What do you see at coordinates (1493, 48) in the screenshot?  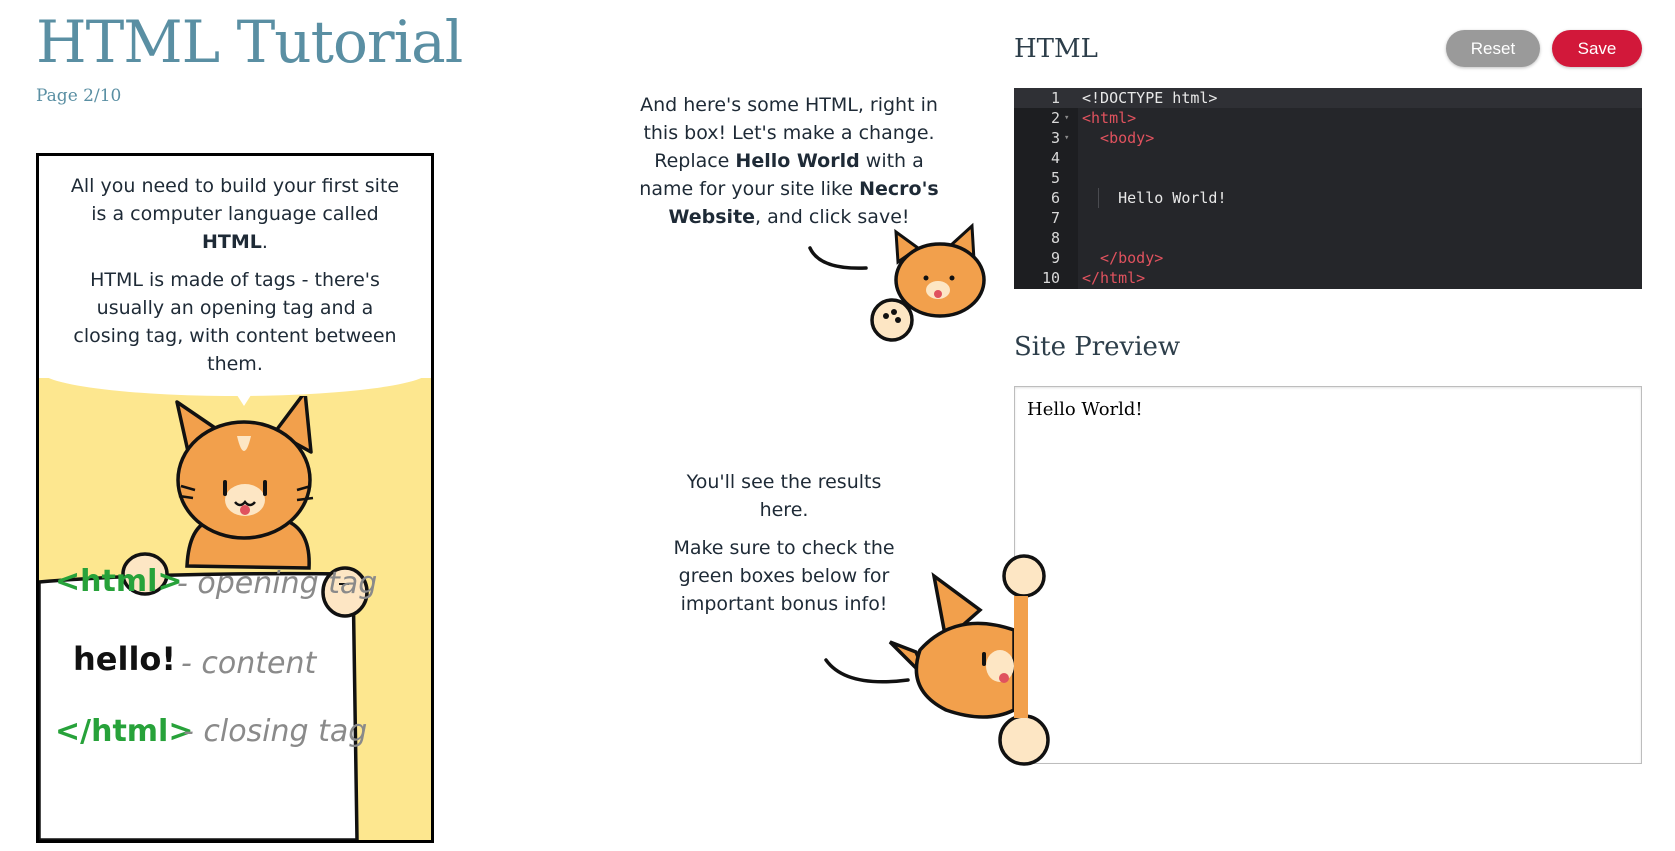 I see `reset-button: Reset` at bounding box center [1493, 48].